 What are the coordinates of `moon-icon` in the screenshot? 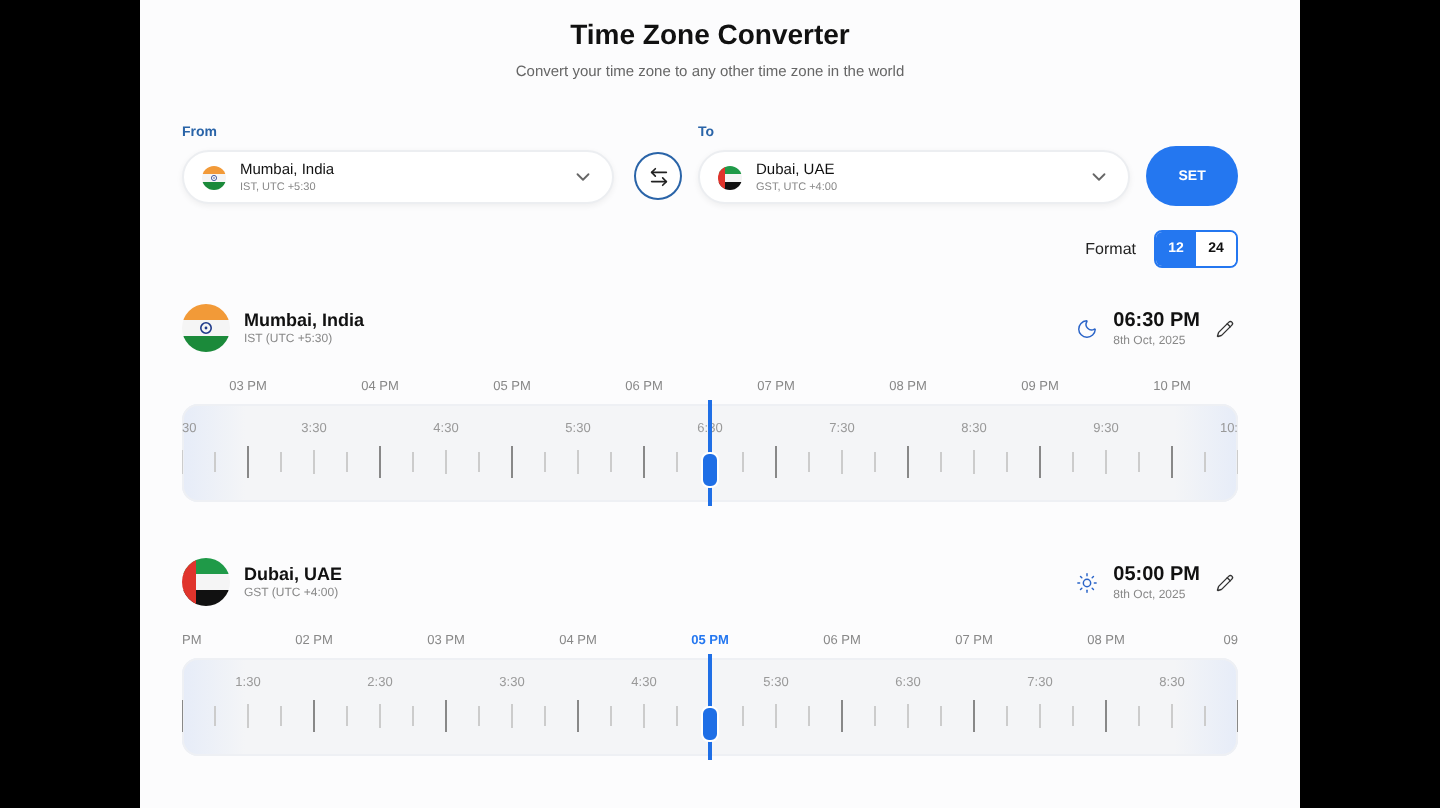 It's located at (1086, 328).